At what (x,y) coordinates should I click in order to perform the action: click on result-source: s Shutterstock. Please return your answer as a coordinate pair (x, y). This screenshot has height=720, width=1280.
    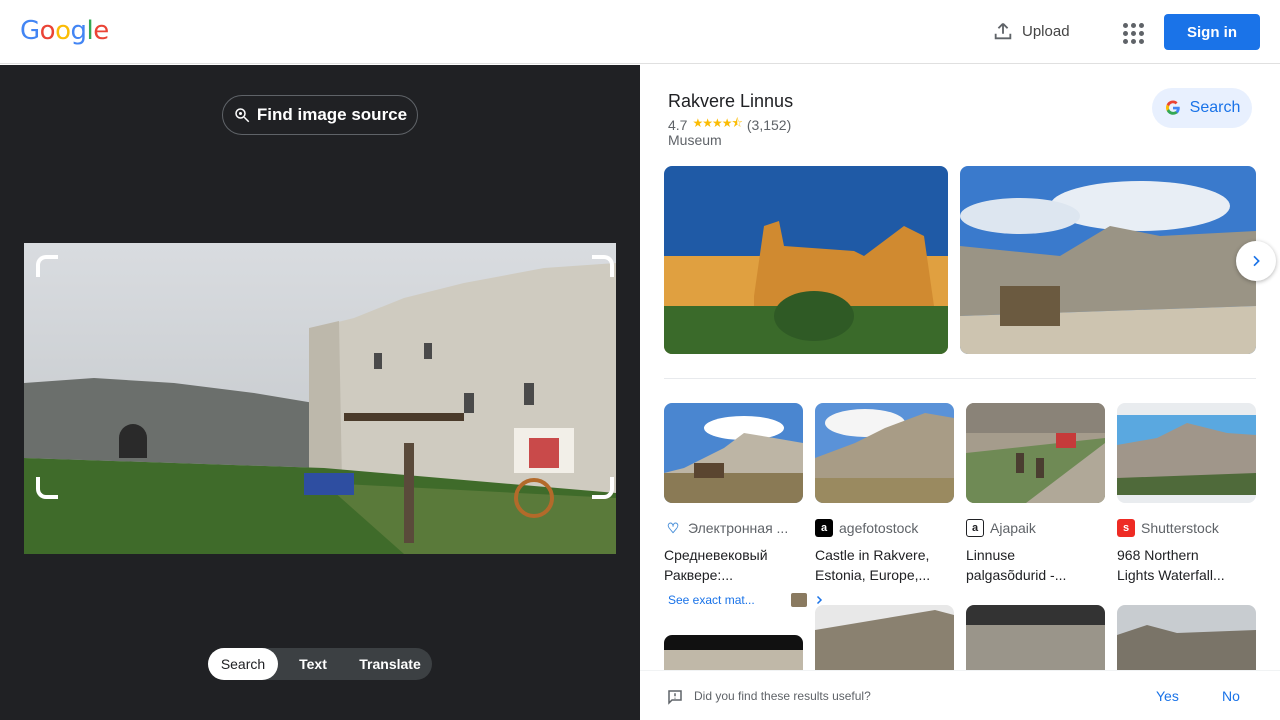
    Looking at the image, I should click on (1186, 528).